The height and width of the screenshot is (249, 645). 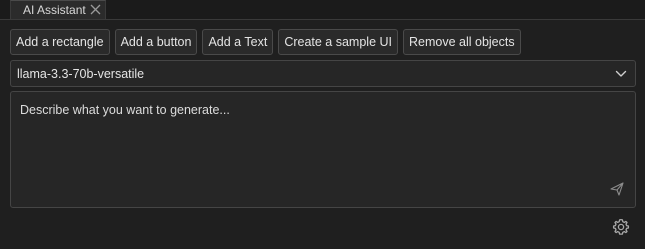 I want to click on tab-ai-assistant: AI Assistant, so click(x=58, y=9).